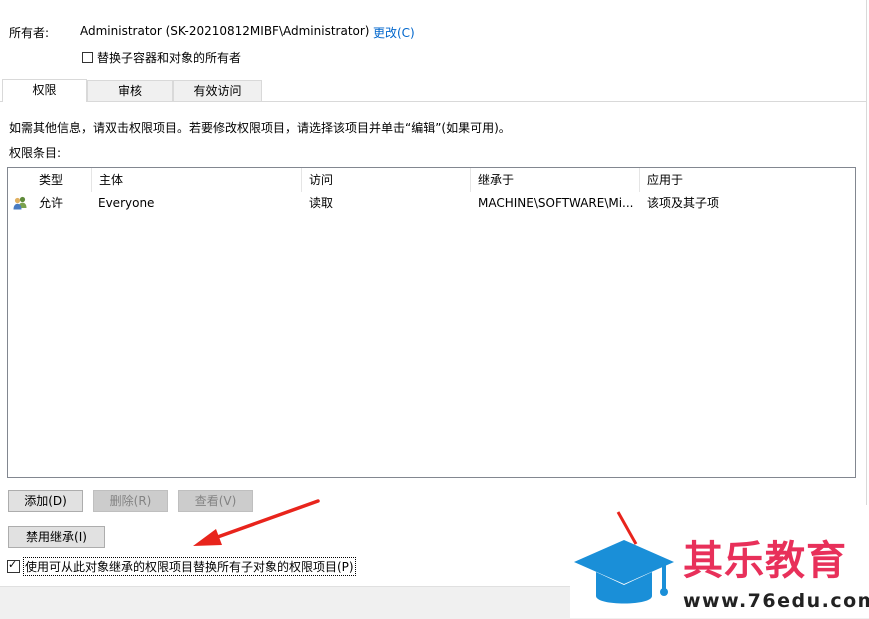  What do you see at coordinates (45, 501) in the screenshot?
I see `add-button: 添加(D)` at bounding box center [45, 501].